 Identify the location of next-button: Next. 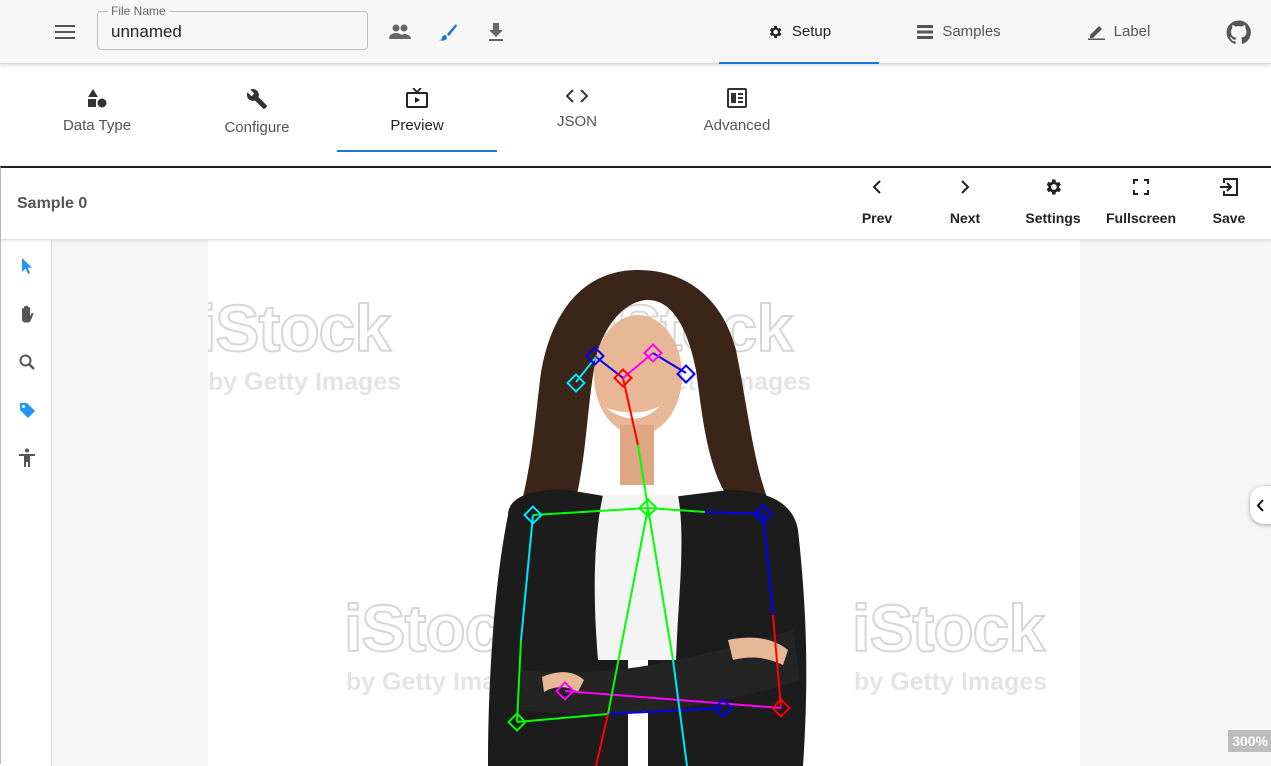
(965, 206).